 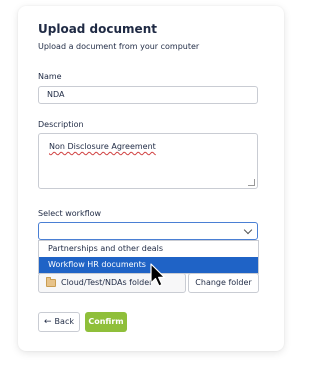 What do you see at coordinates (119, 46) in the screenshot?
I see `page-subtitle: Upload a document from your computer` at bounding box center [119, 46].